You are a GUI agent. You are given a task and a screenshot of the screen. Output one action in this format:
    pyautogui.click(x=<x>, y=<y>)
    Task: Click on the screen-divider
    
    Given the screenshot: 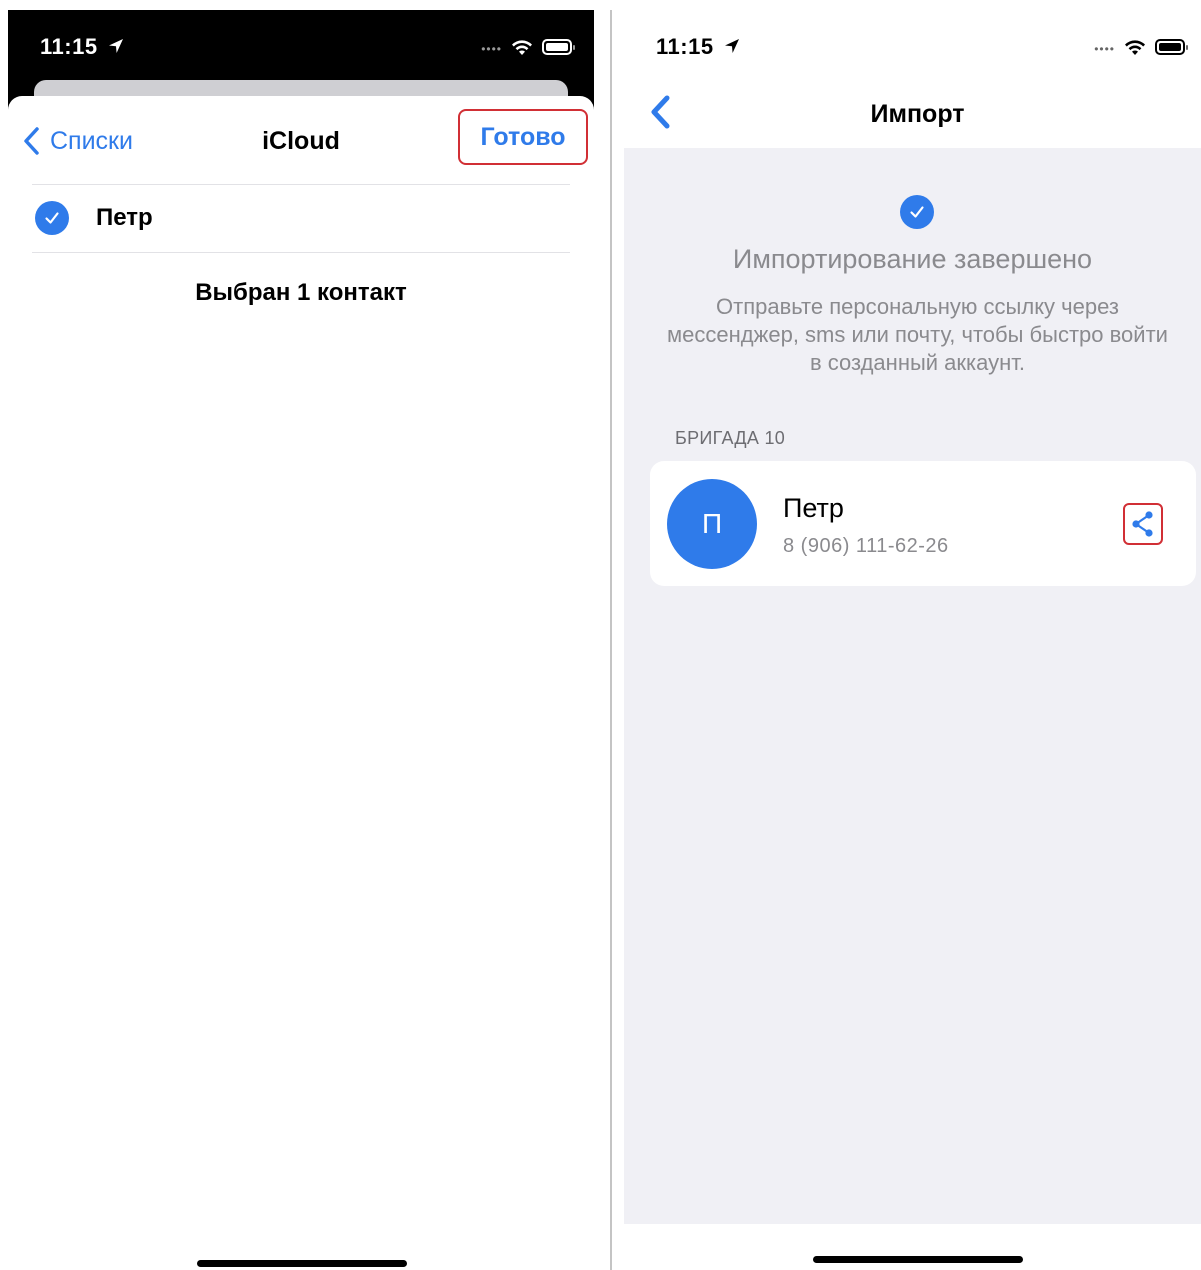 What is the action you would take?
    pyautogui.click(x=611, y=640)
    